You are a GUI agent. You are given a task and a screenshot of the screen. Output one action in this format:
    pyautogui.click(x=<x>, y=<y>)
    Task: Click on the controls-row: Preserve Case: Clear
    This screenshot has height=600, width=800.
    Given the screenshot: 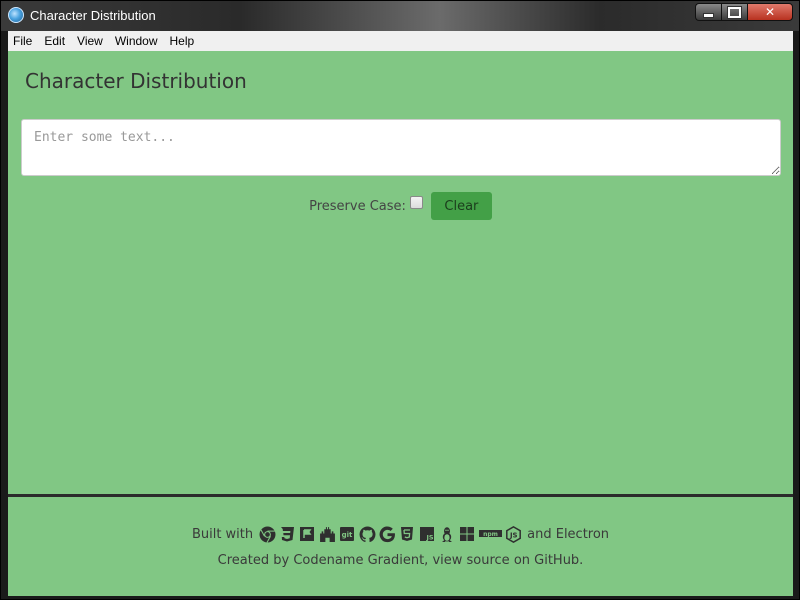 What is the action you would take?
    pyautogui.click(x=400, y=206)
    